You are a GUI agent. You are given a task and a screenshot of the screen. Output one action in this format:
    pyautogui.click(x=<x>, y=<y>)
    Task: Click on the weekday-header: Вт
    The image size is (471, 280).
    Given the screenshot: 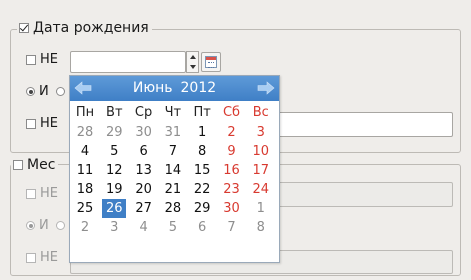 What is the action you would take?
    pyautogui.click(x=114, y=112)
    